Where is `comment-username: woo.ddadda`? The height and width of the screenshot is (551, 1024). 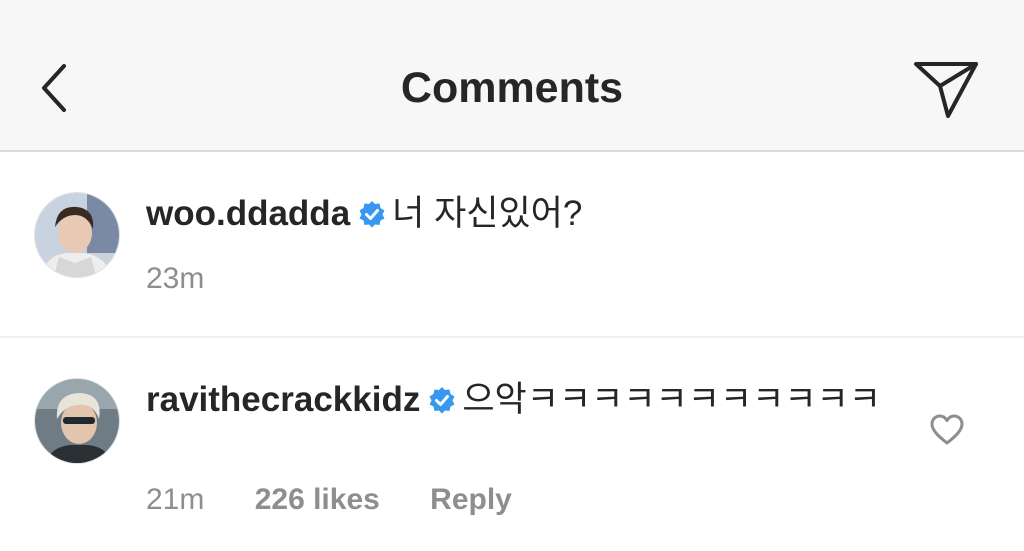 comment-username: woo.ddadda is located at coordinates (248, 213).